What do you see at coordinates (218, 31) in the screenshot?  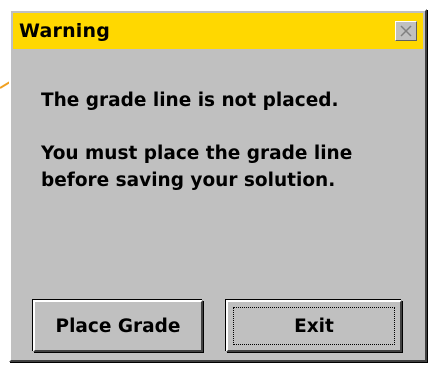 I see `dialog-titlebar: Warning` at bounding box center [218, 31].